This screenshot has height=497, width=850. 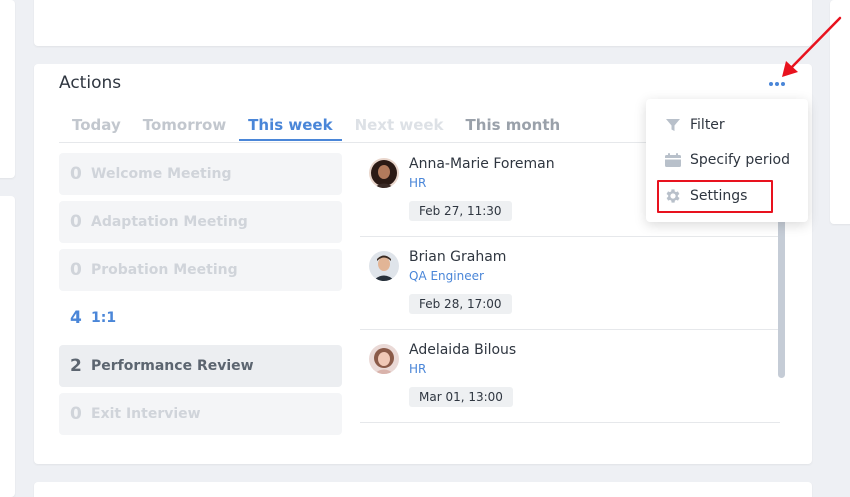 I want to click on action-type-label: Adaptation Meeting, so click(x=169, y=222).